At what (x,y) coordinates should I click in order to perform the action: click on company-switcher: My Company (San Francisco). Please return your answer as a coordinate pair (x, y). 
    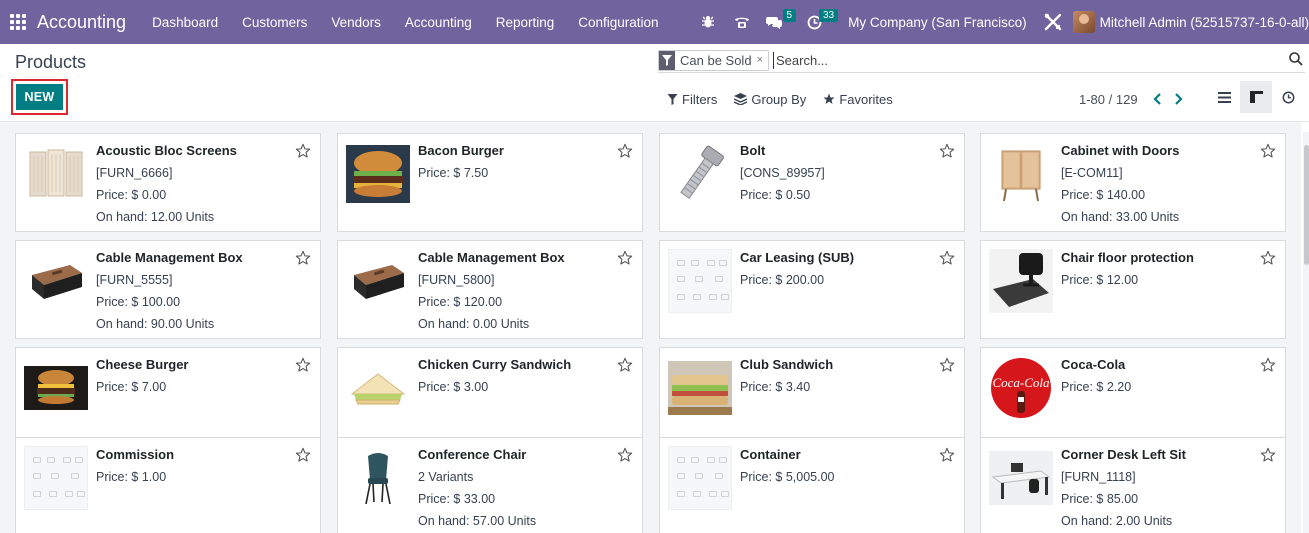
    Looking at the image, I should click on (937, 22).